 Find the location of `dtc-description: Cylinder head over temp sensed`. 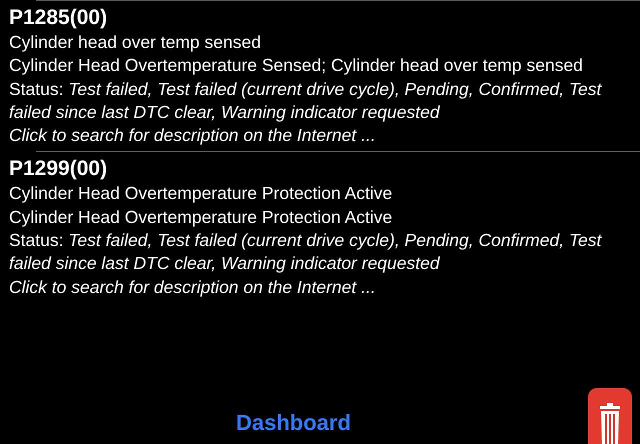

dtc-description: Cylinder head over temp sensed is located at coordinates (135, 42).